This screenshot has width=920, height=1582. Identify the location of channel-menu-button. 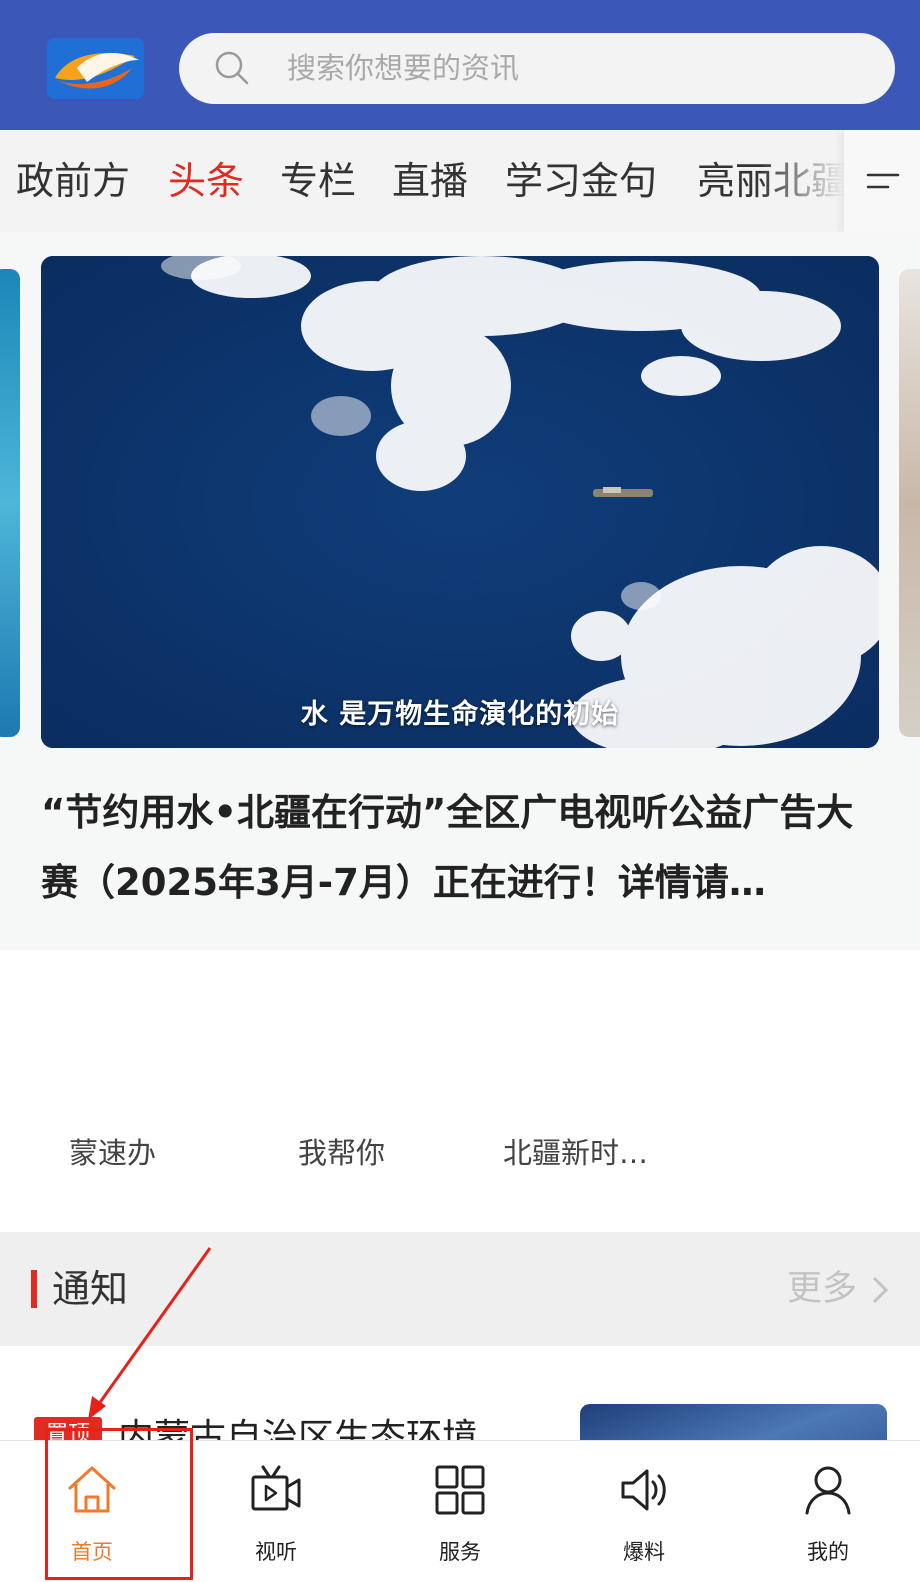
(882, 181).